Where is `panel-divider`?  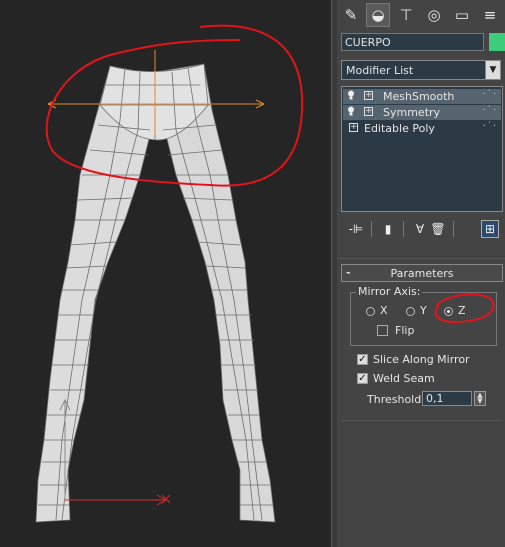
panel-divider is located at coordinates (421, 420).